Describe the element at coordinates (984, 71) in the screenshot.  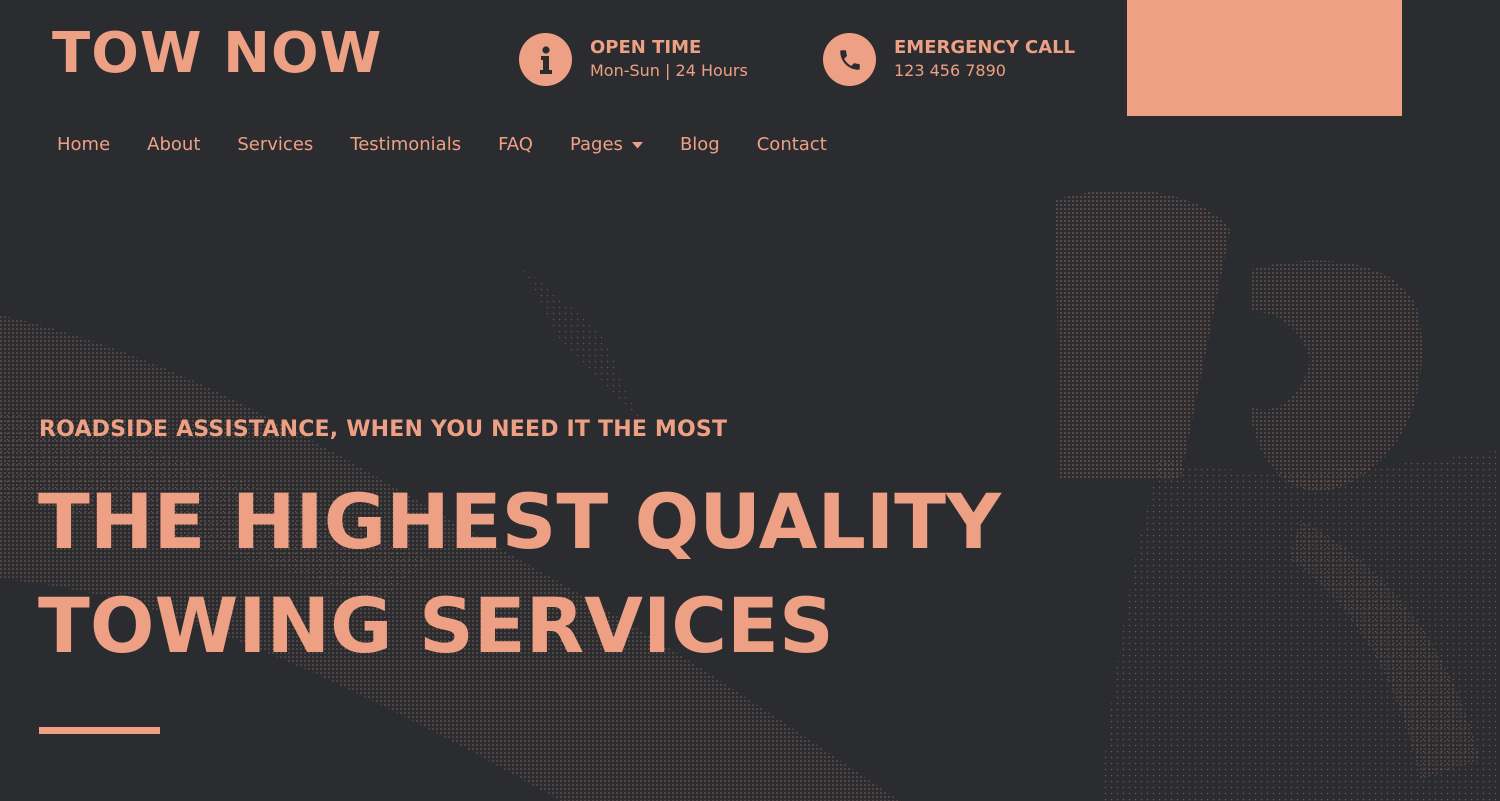
I see `emergency-phone-number: 123 456 7890` at that location.